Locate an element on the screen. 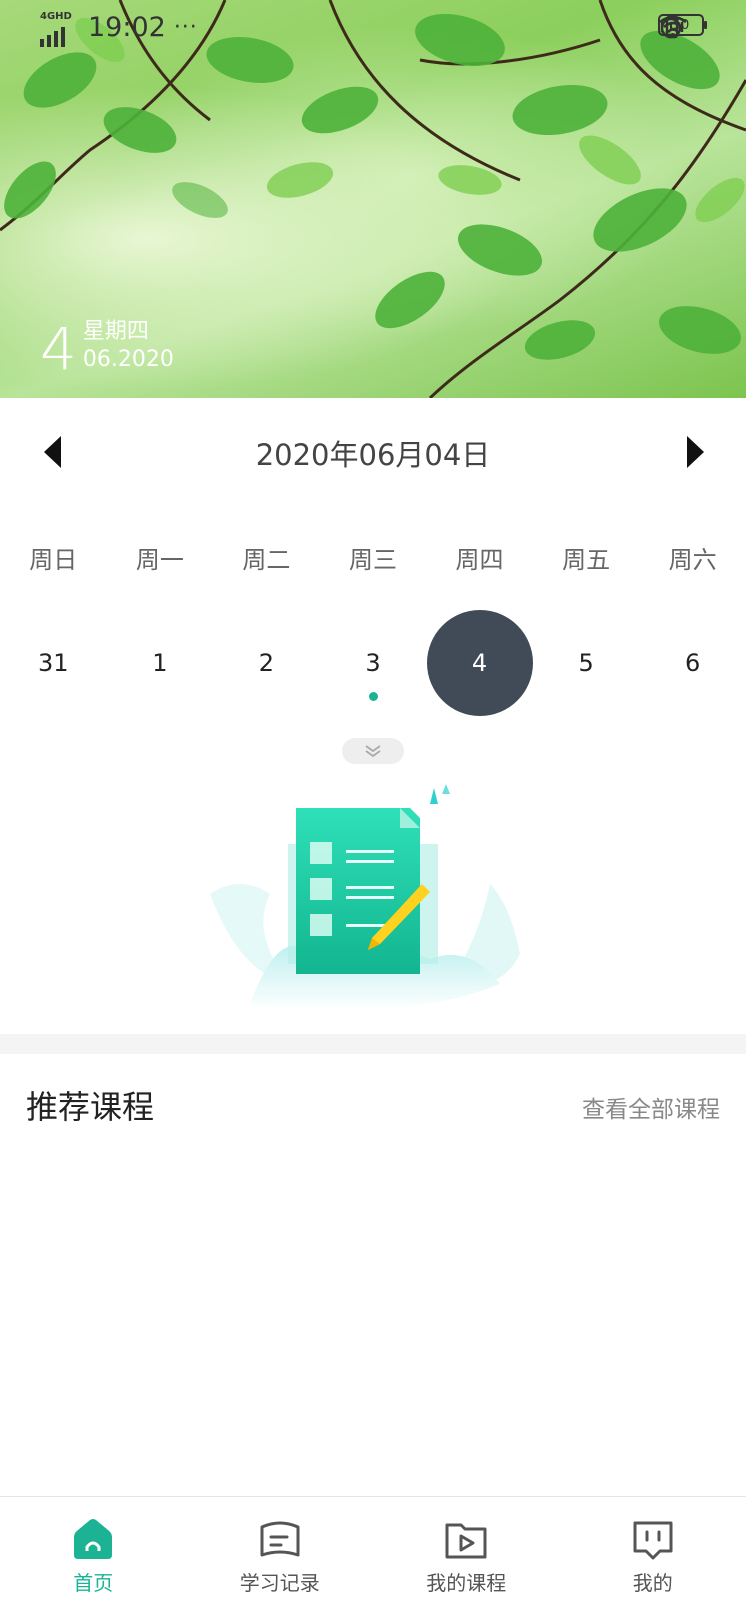 The image size is (746, 1601). tab-my-courses: 我的课程 is located at coordinates (466, 1549).